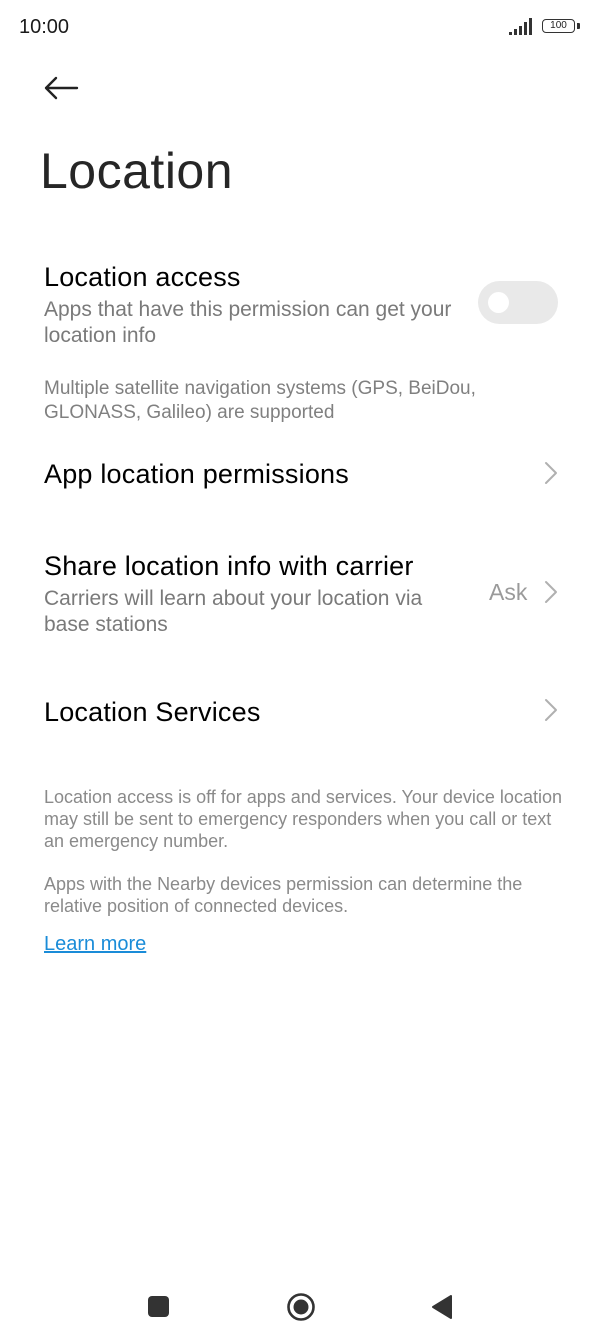 The height and width of the screenshot is (1342, 603). Describe the element at coordinates (142, 277) in the screenshot. I see `location-access-title: Location access` at that location.